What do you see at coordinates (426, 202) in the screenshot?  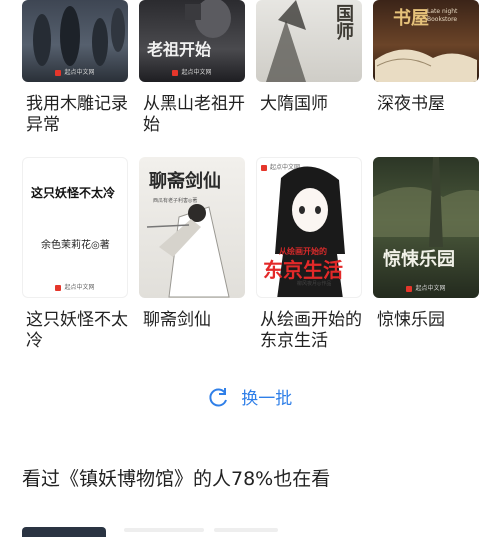 I see `cover-art` at bounding box center [426, 202].